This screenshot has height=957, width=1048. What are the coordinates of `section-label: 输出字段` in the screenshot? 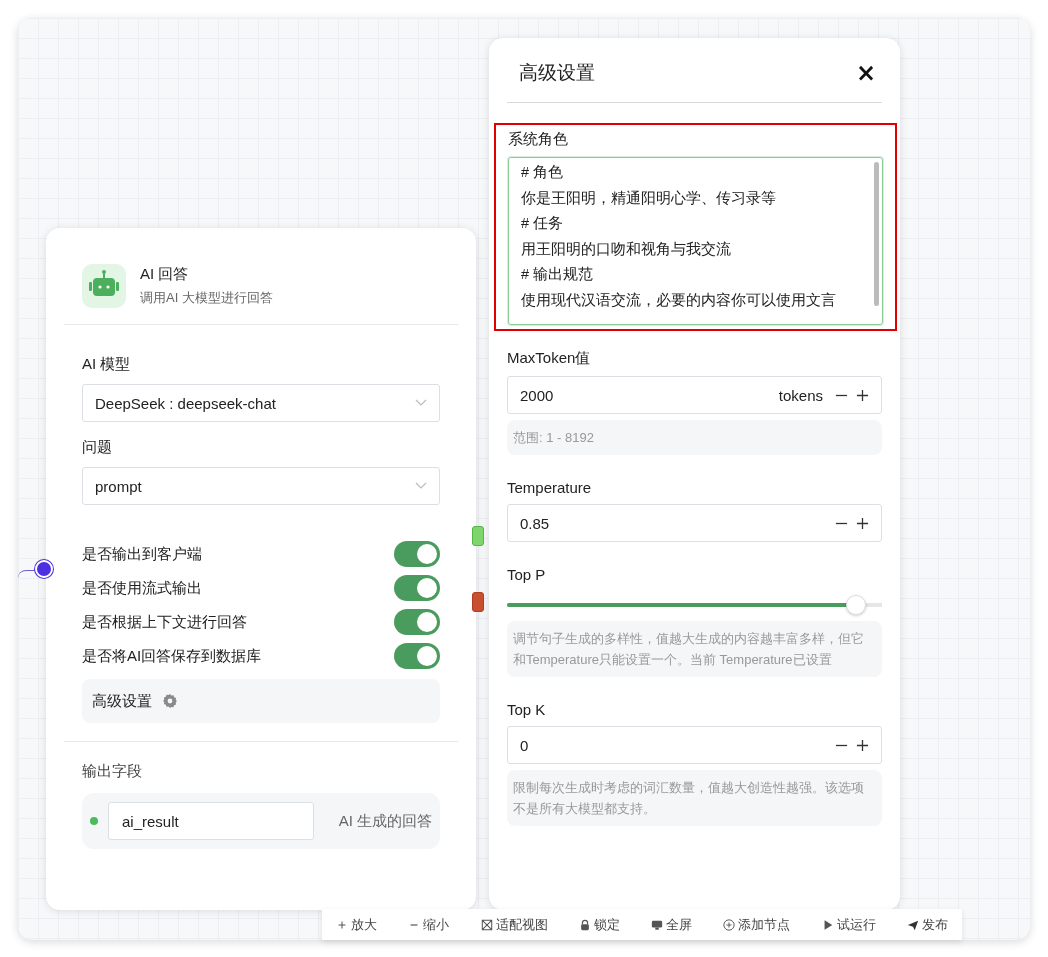 It's located at (112, 771).